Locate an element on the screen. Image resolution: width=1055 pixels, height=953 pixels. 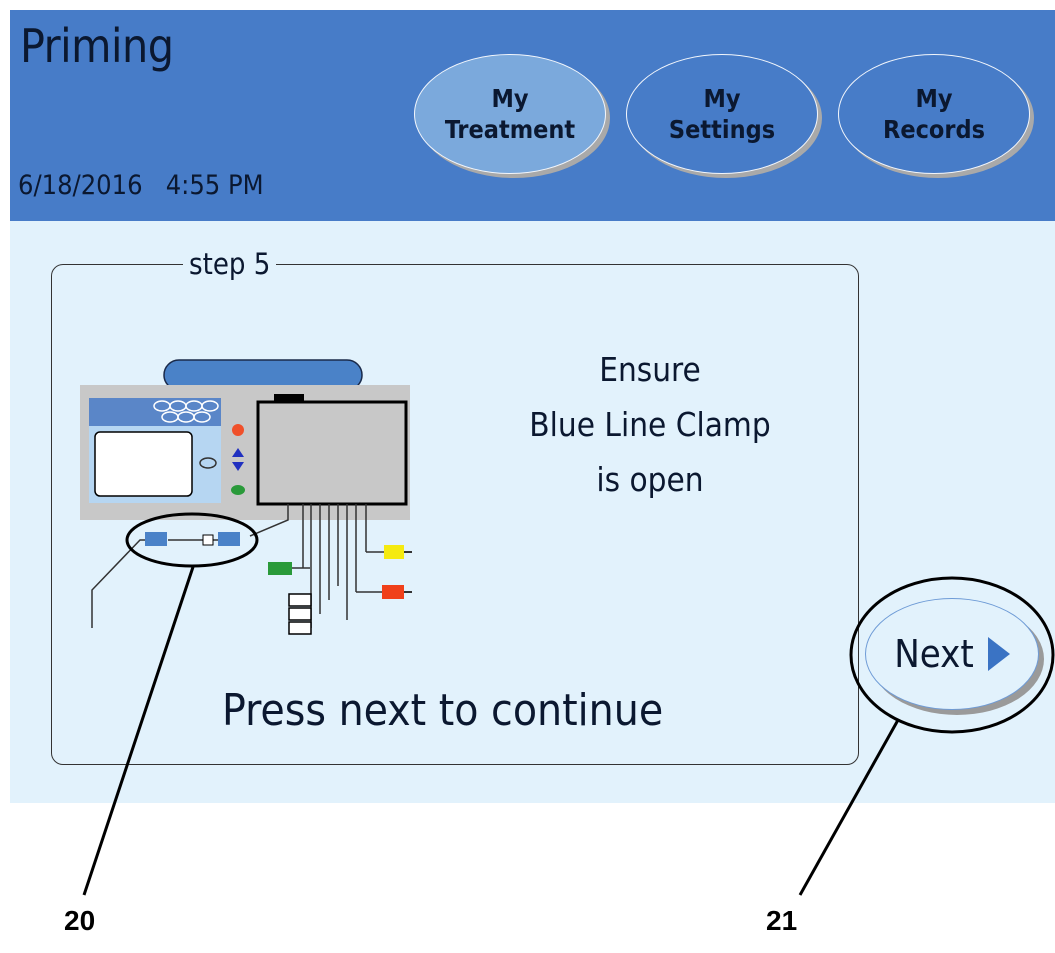
callout-21-label: 21 is located at coordinates (782, 920).